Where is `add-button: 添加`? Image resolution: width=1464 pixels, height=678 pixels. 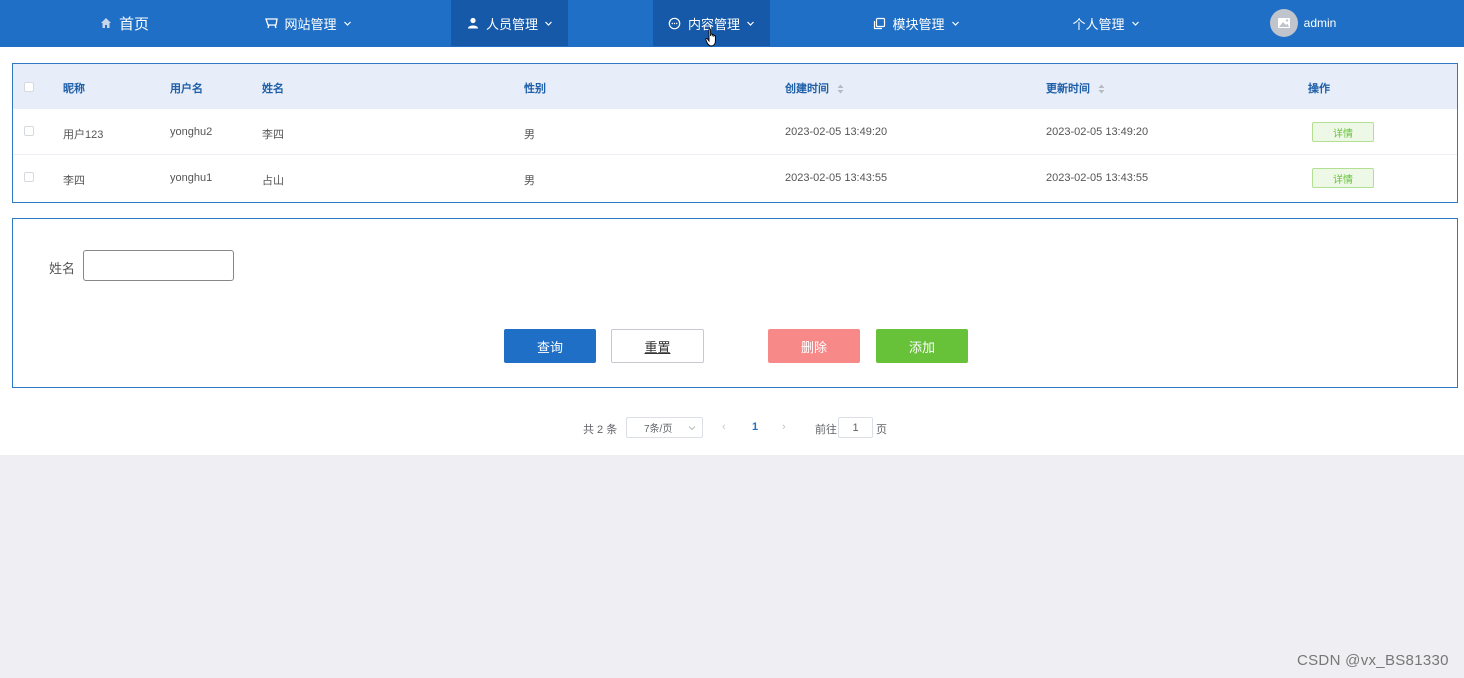 add-button: 添加 is located at coordinates (922, 346).